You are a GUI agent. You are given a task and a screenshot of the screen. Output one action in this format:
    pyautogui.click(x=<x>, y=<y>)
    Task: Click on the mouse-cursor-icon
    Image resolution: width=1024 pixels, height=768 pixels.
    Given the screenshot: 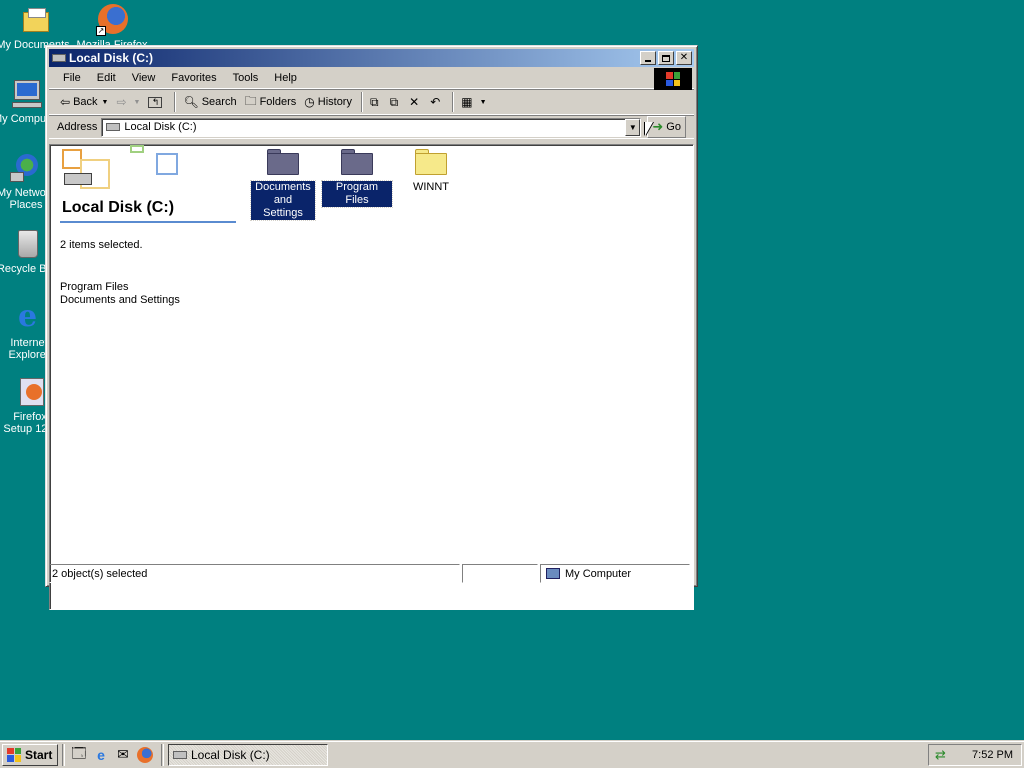 What is the action you would take?
    pyautogui.click(x=649, y=129)
    